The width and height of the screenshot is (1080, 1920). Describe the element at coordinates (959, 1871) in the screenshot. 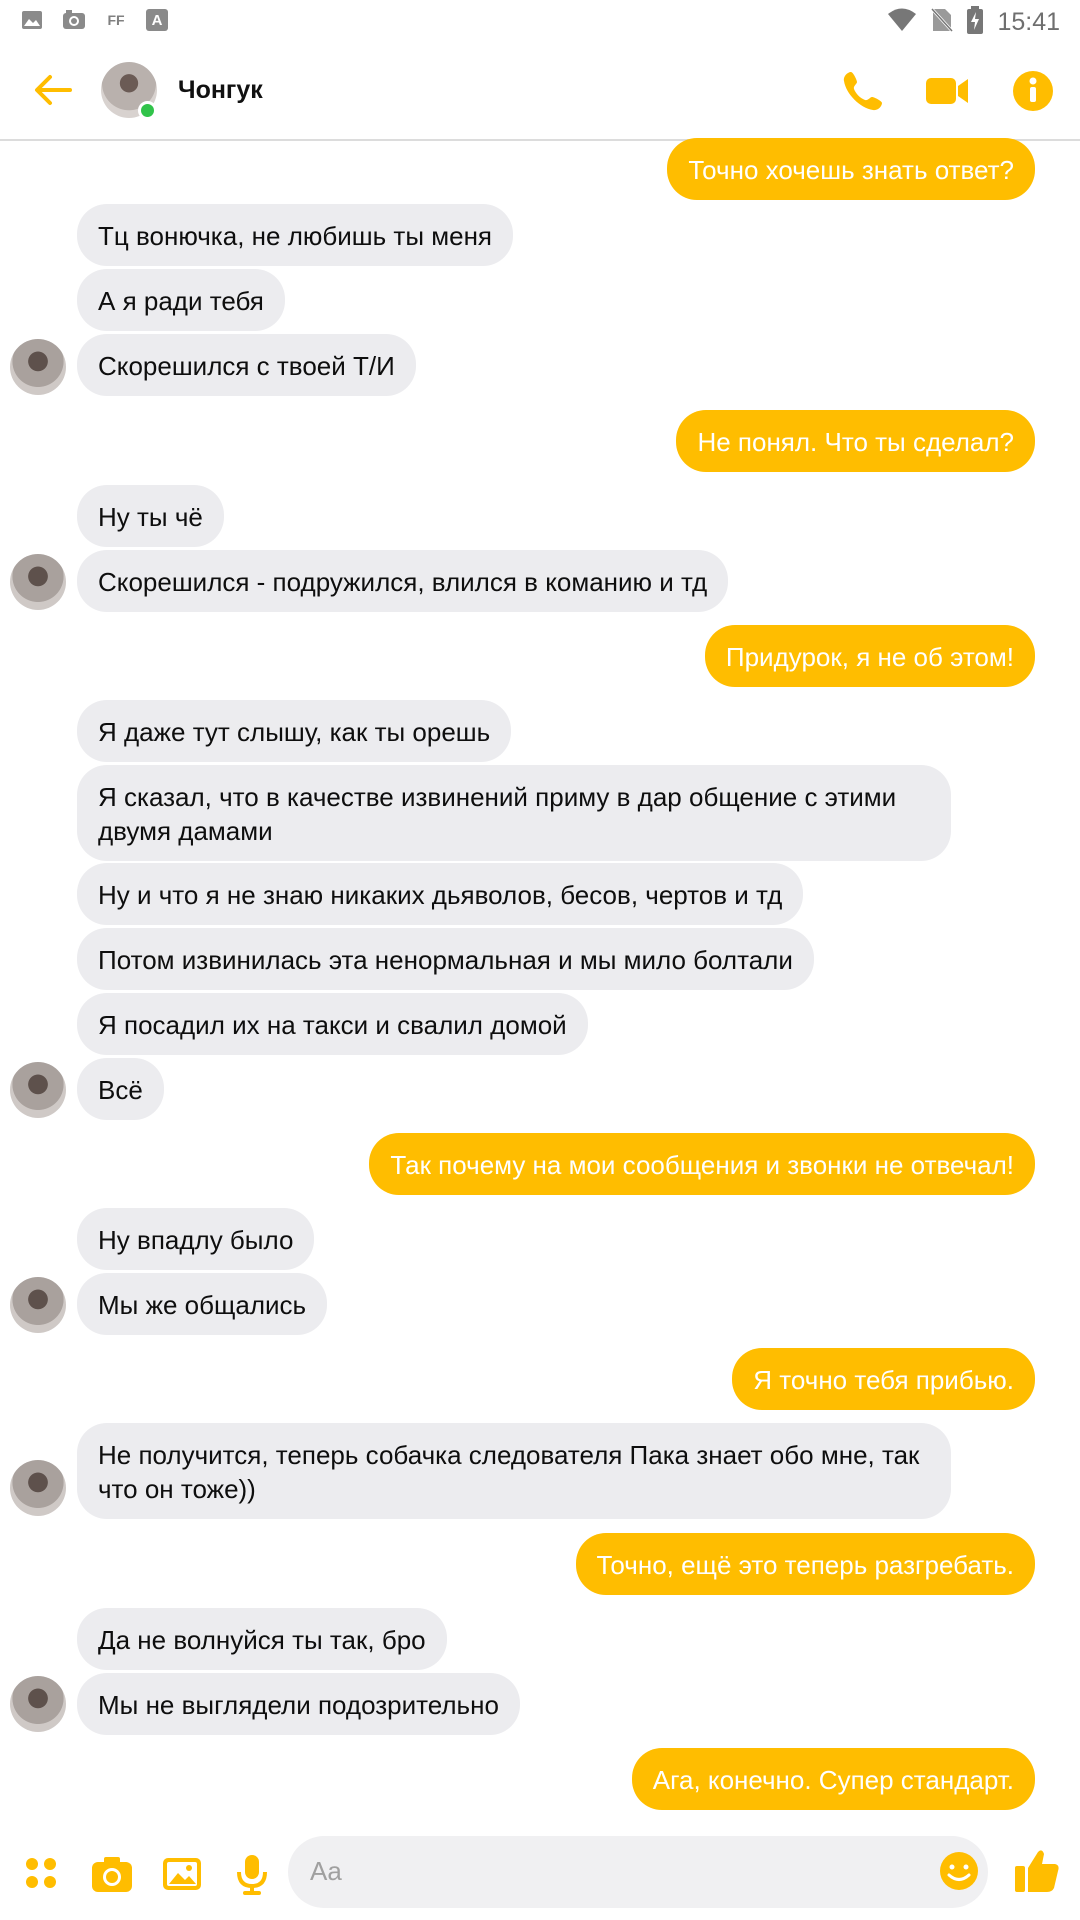

I see `emoji-icon` at that location.